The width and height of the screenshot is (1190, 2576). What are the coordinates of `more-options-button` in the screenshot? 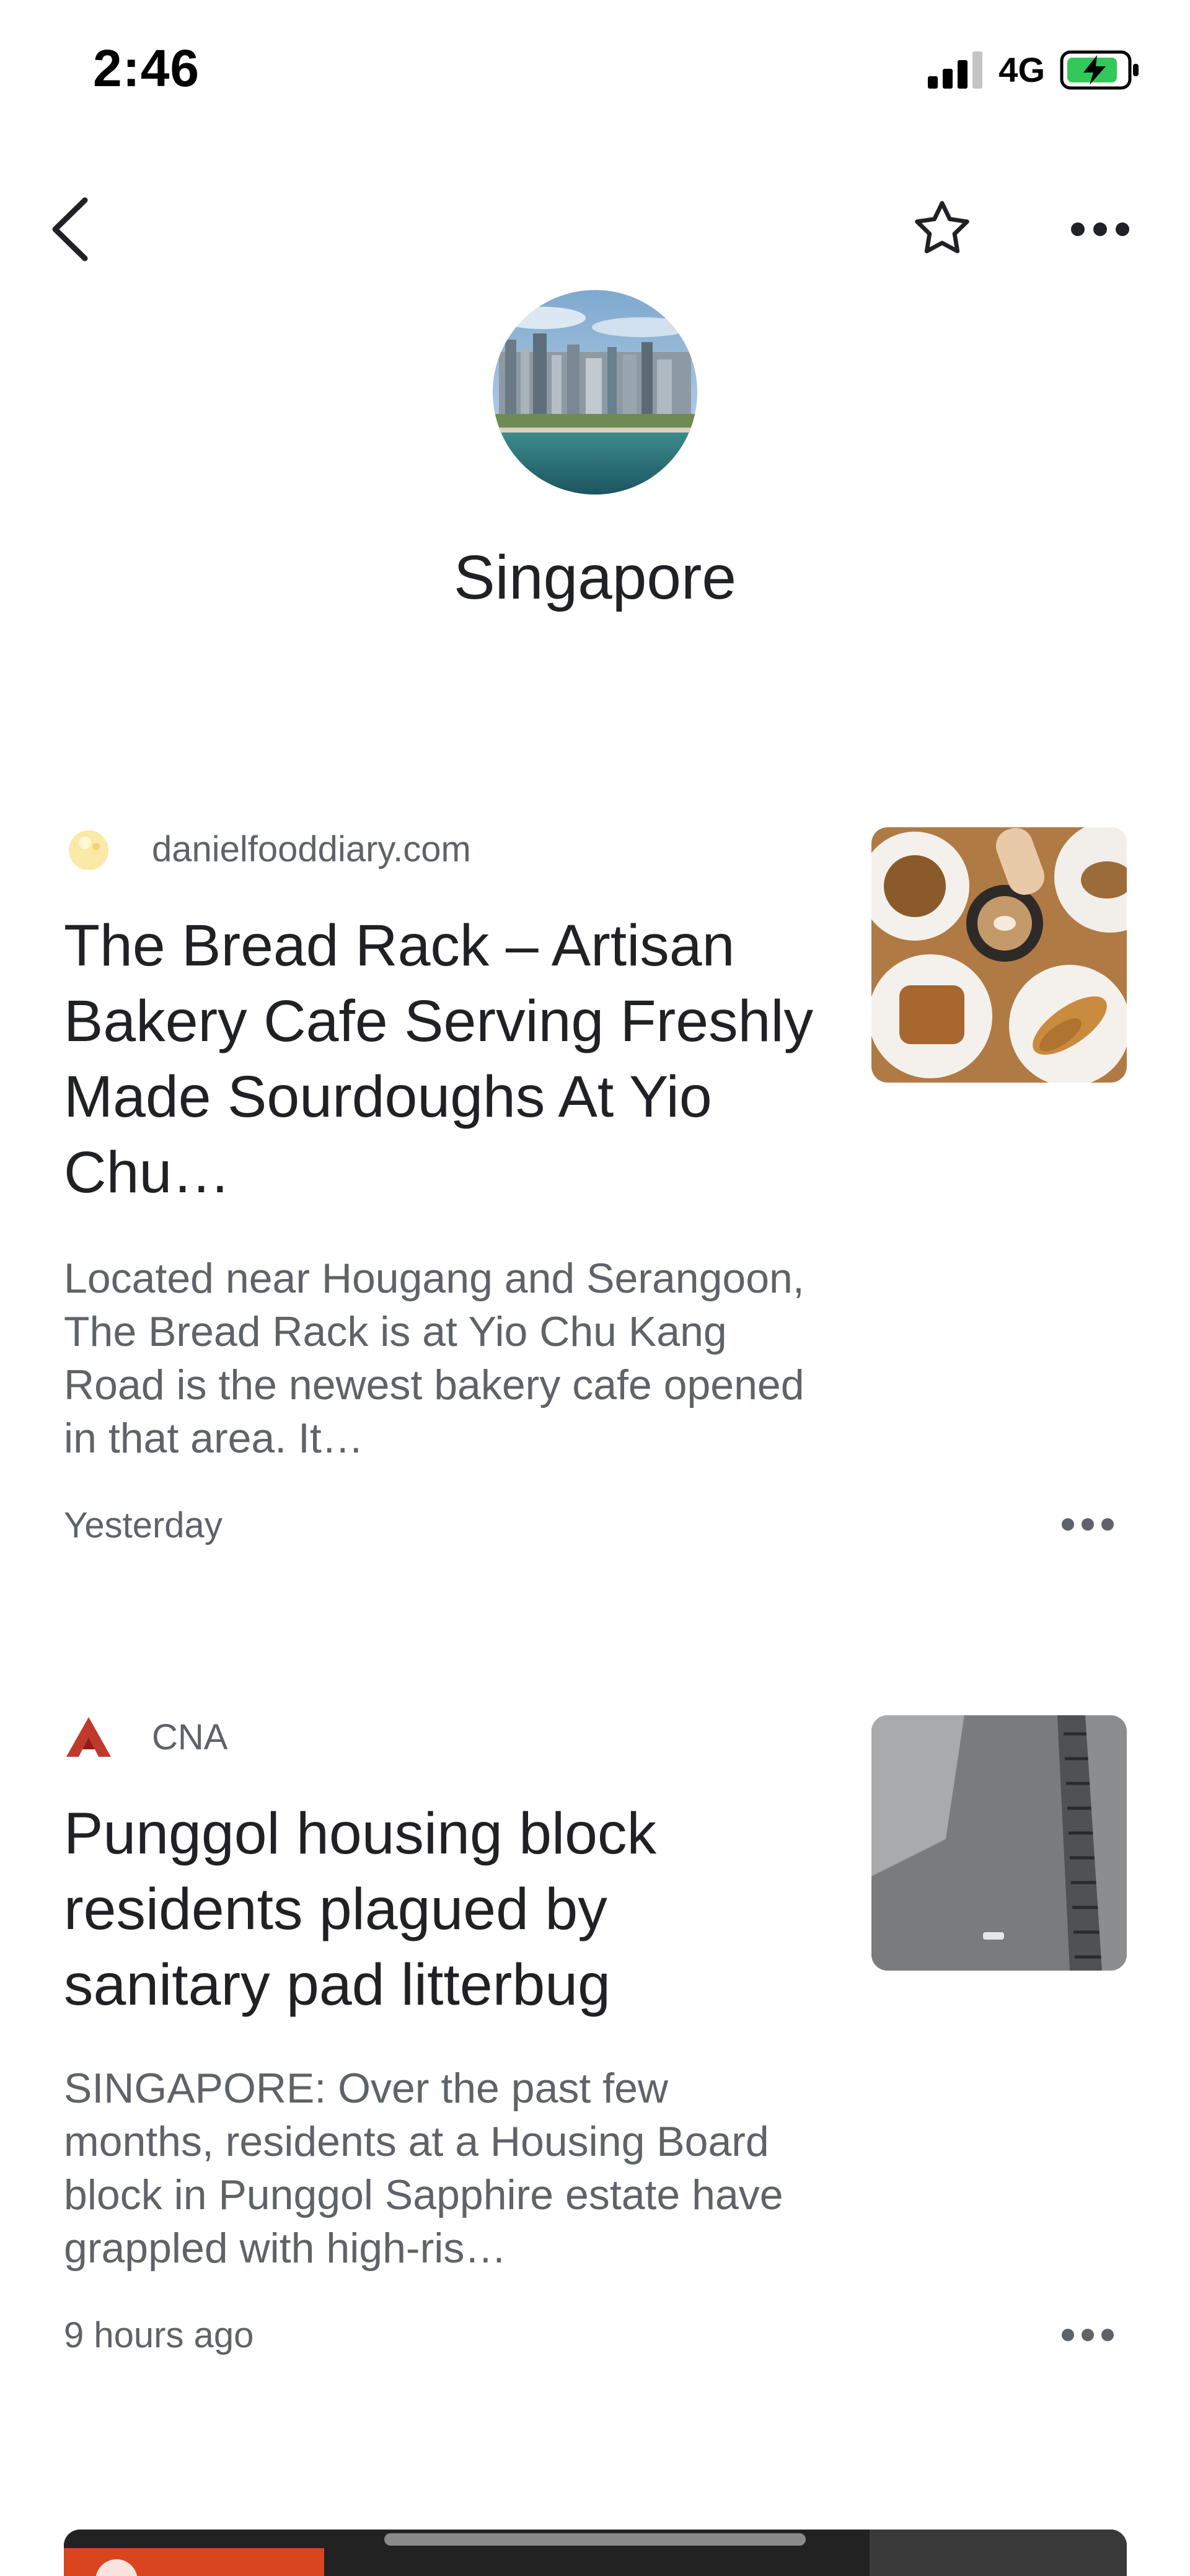 It's located at (1100, 230).